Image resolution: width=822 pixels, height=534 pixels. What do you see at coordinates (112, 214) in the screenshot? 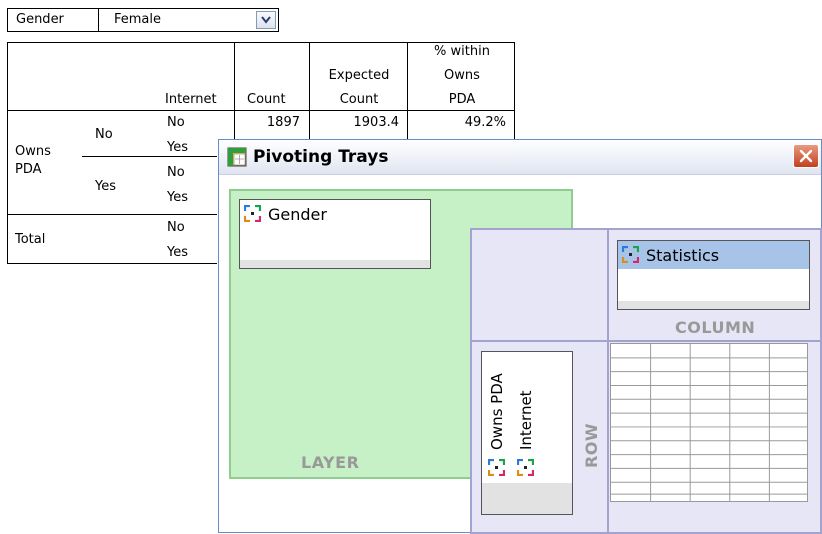
I see `total-divider` at bounding box center [112, 214].